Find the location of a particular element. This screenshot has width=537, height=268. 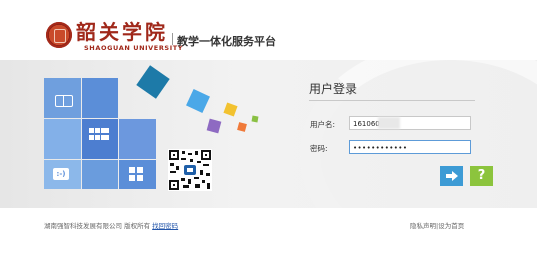

open-book-icon is located at coordinates (64, 101).